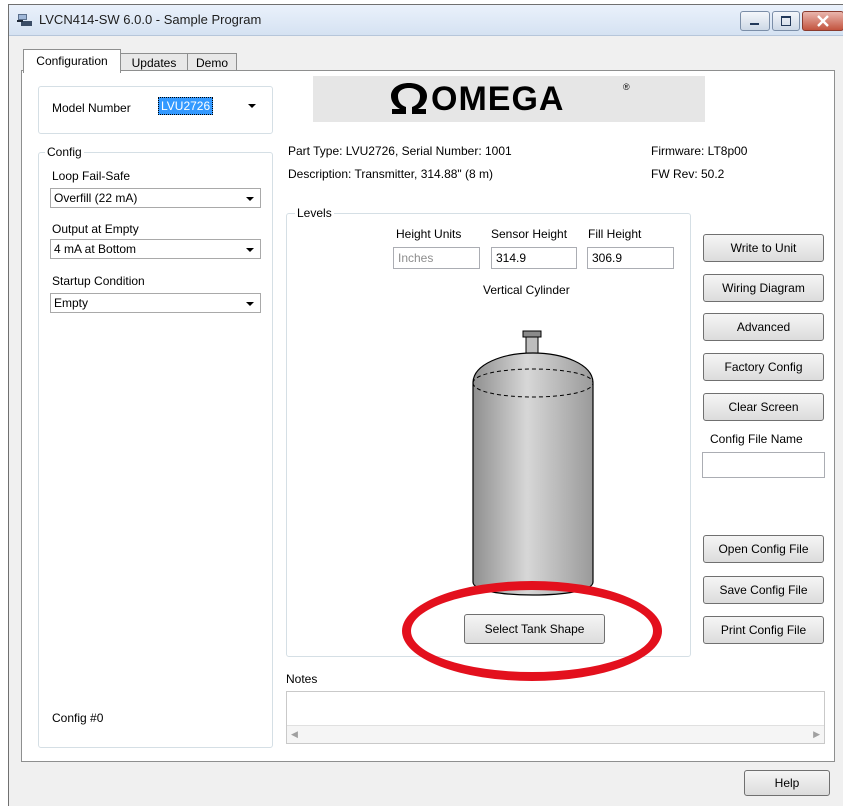 The image size is (843, 806). Describe the element at coordinates (534, 629) in the screenshot. I see `select-tank-shape-button: Select Tank Shape` at that location.